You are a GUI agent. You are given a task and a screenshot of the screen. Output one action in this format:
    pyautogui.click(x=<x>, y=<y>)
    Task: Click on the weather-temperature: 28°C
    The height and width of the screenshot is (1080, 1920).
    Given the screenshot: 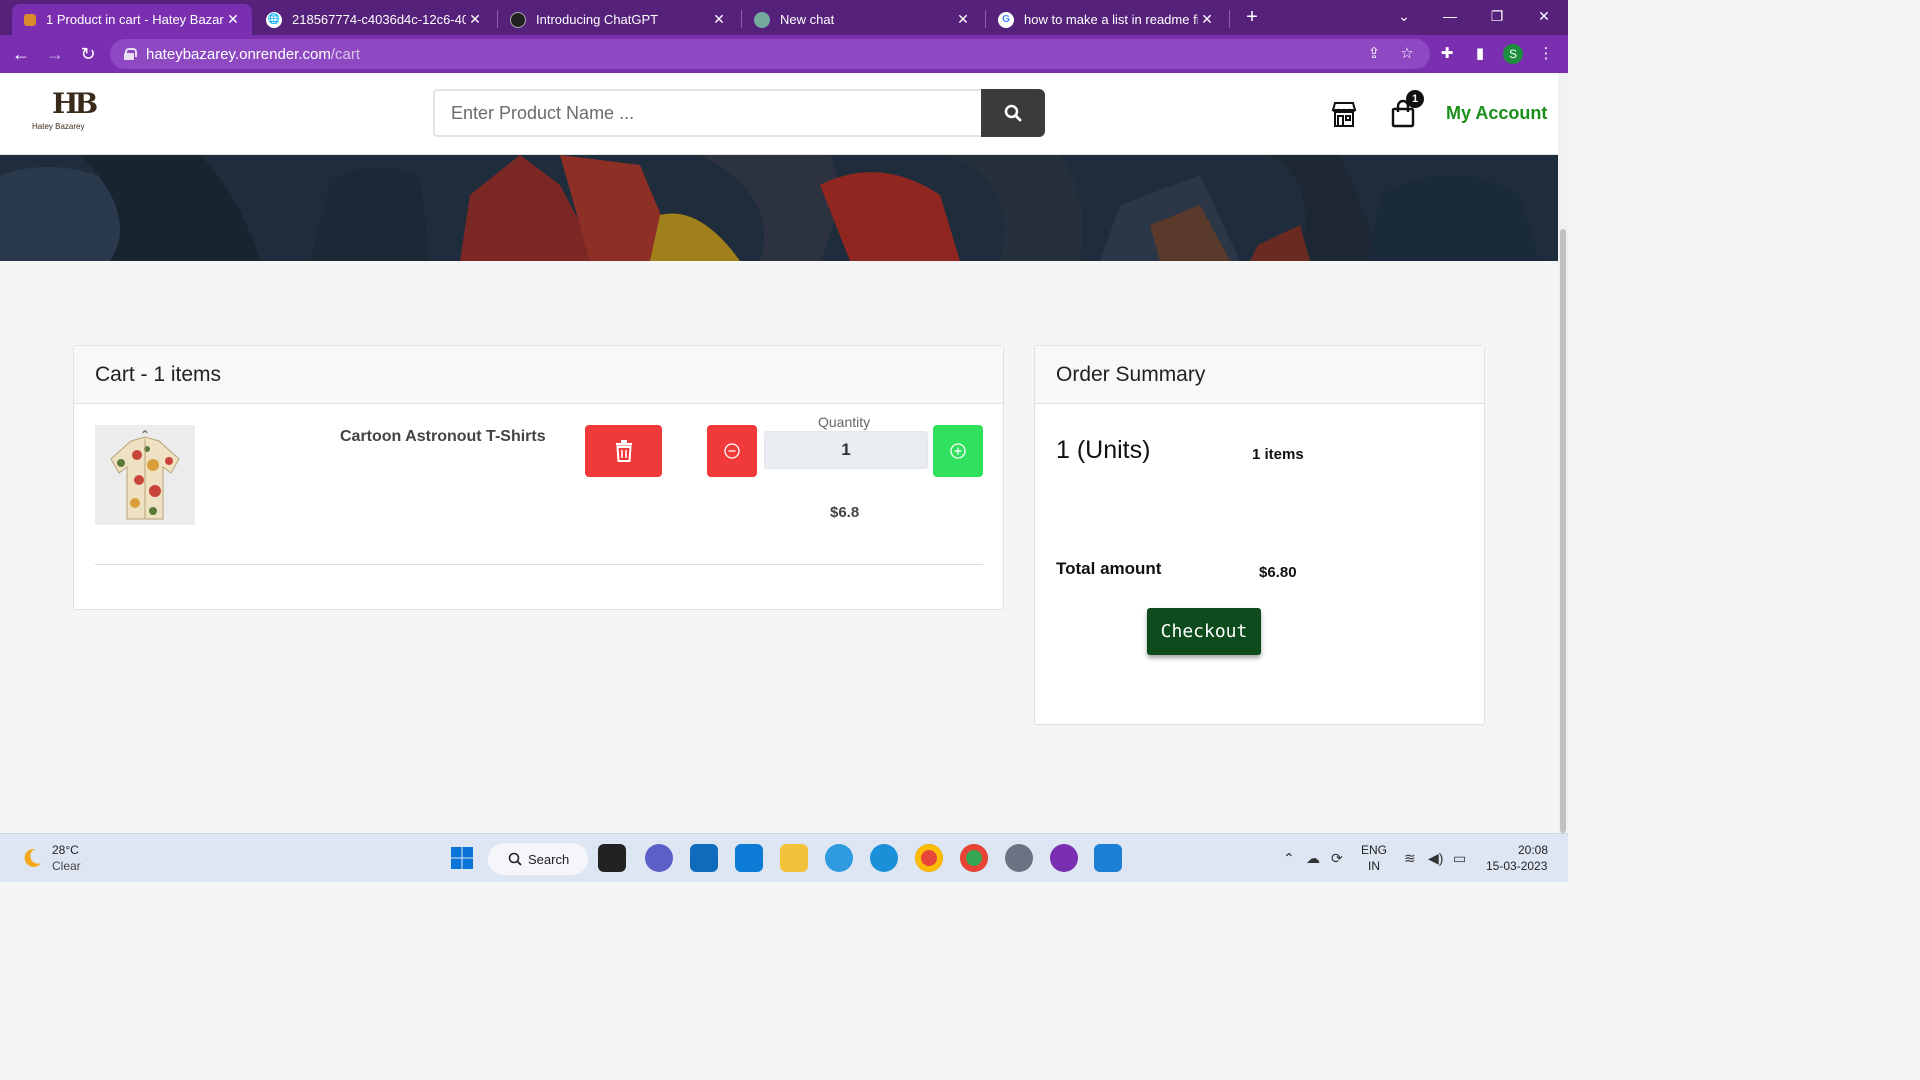 What is the action you would take?
    pyautogui.click(x=65, y=850)
    